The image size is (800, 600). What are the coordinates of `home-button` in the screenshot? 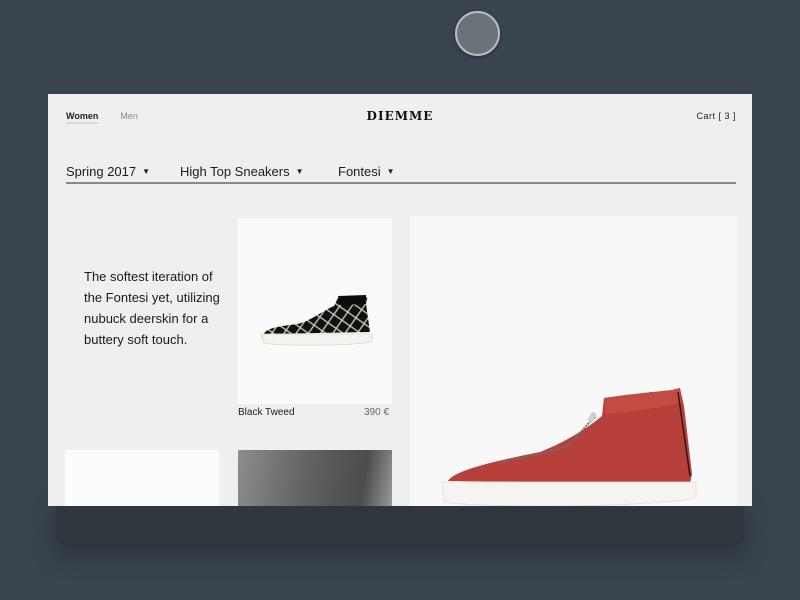 It's located at (477, 33).